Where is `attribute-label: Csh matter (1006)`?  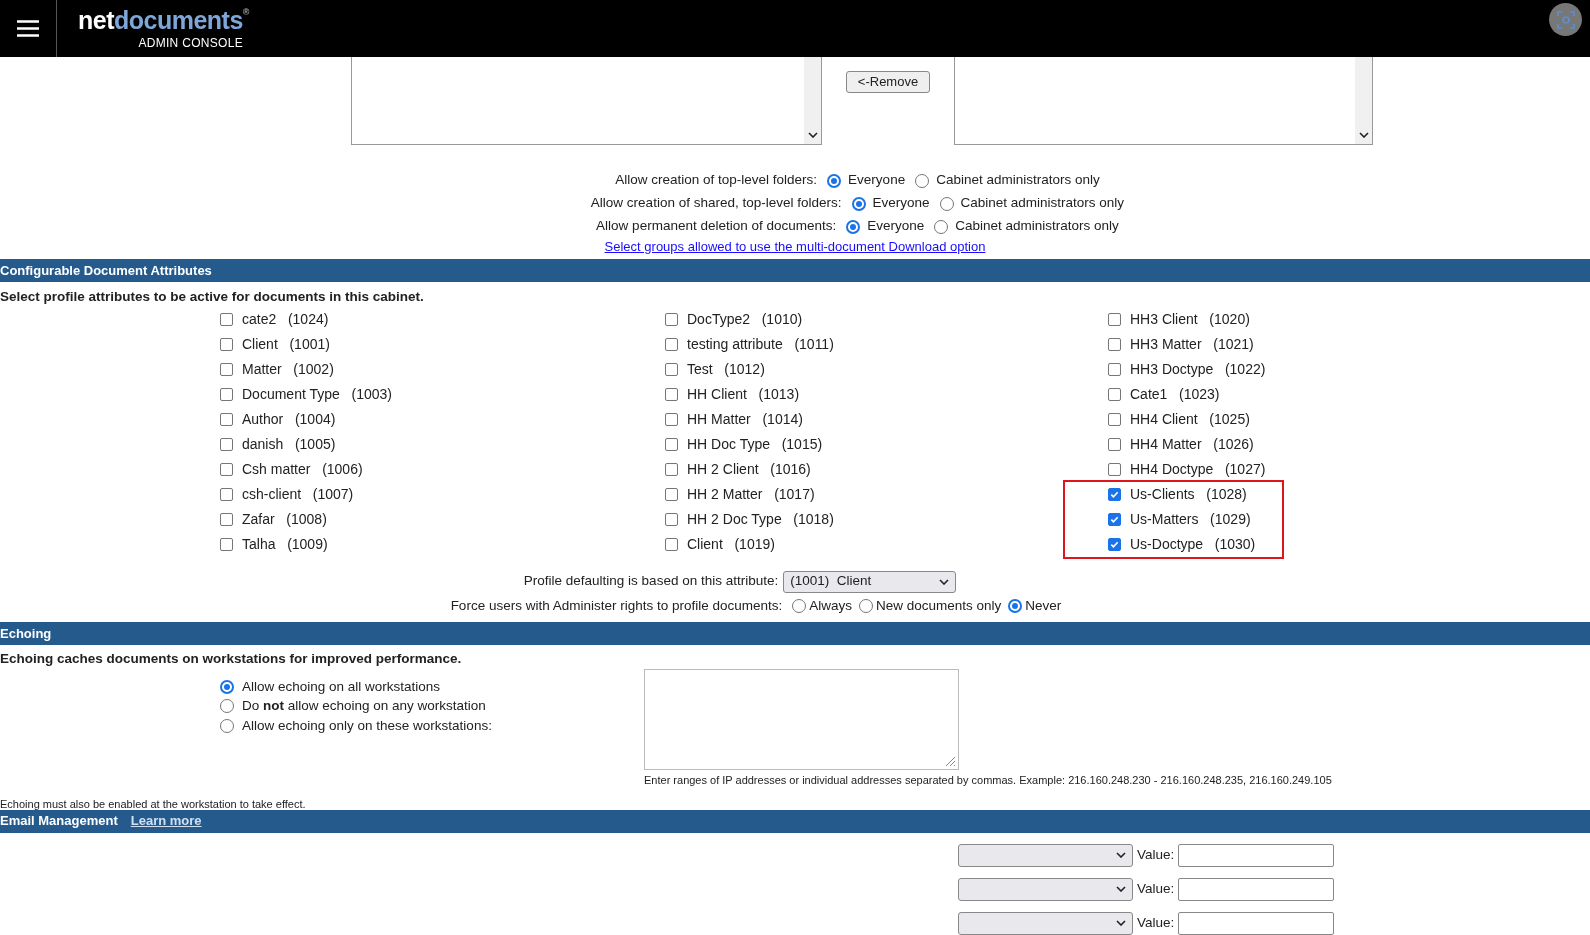
attribute-label: Csh matter (1006) is located at coordinates (302, 469).